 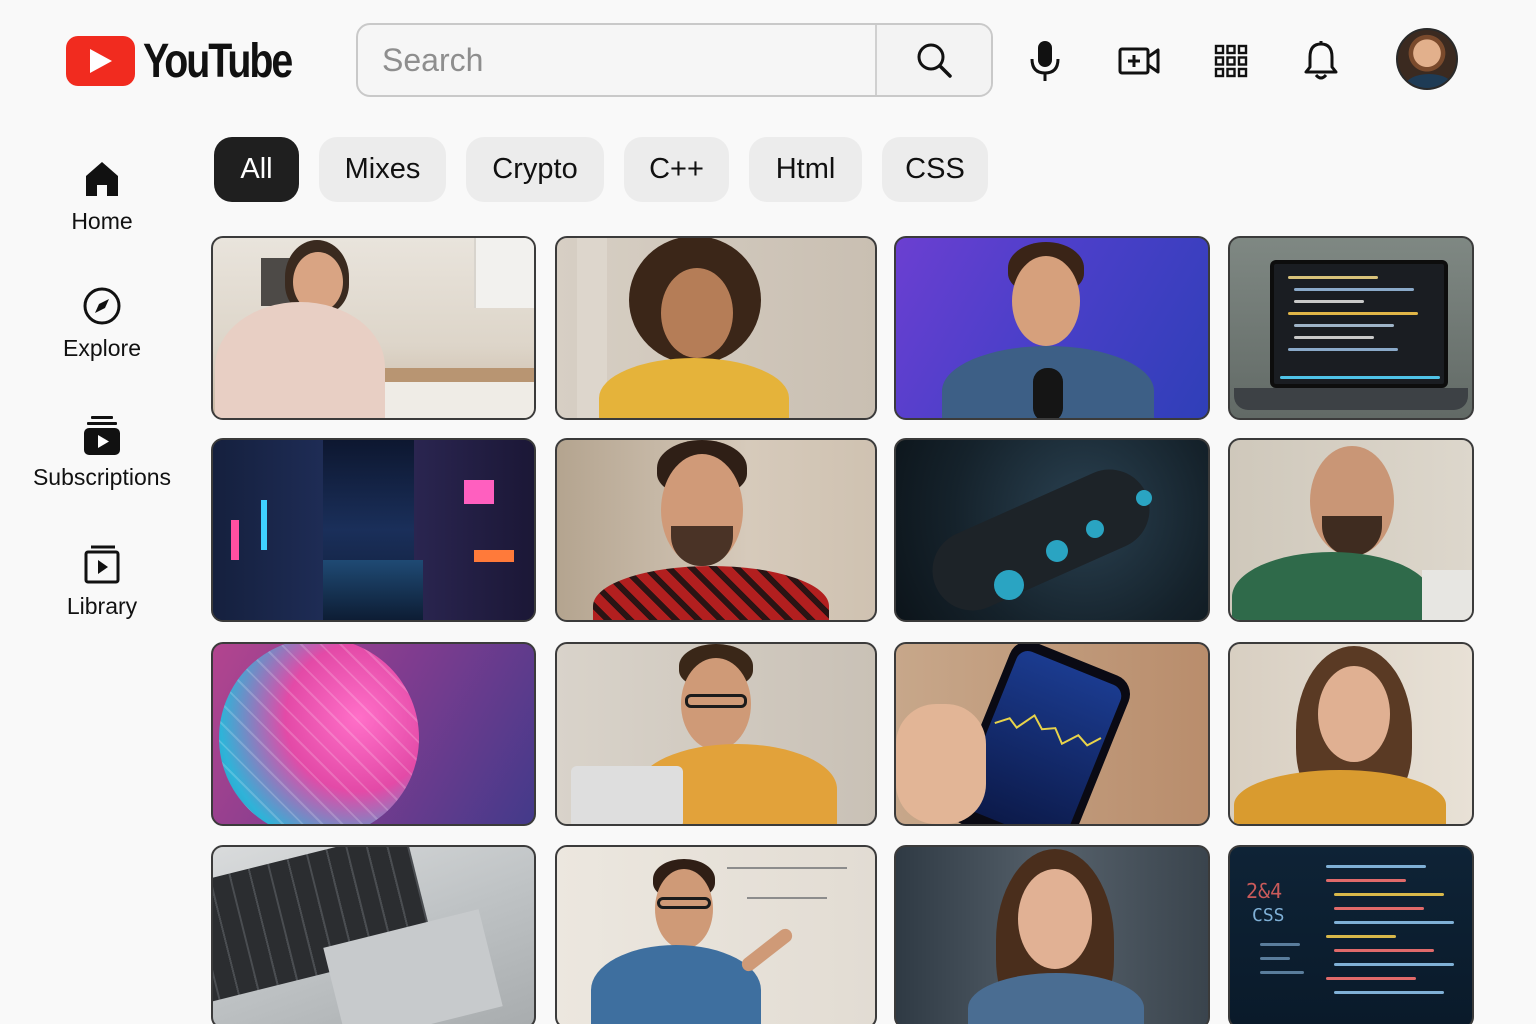 I want to click on video-thumbnail-phone-crypto, so click(x=1052, y=734).